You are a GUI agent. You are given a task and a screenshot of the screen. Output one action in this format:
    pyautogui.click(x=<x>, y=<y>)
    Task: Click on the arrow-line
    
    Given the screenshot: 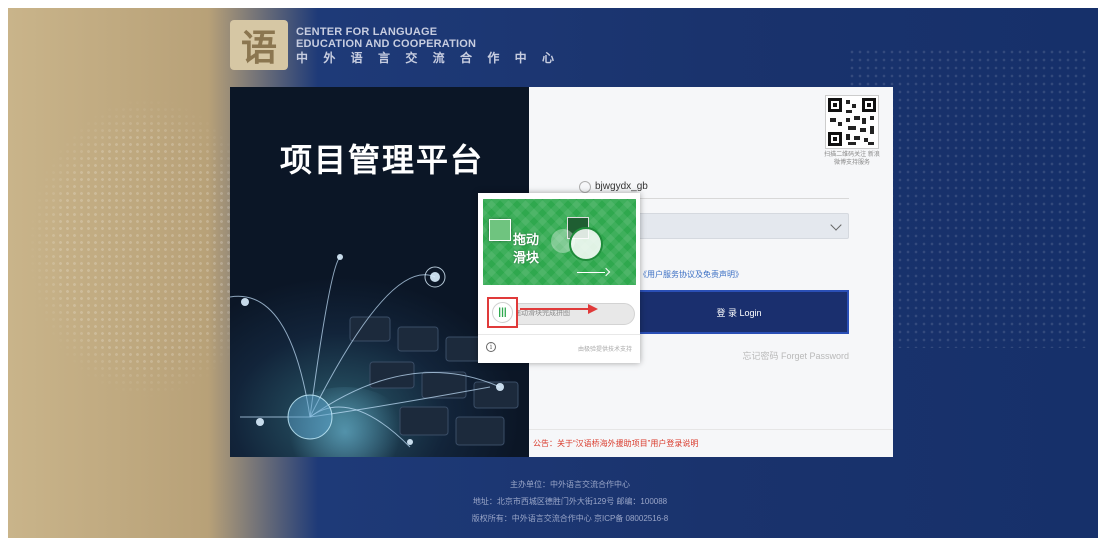 What is the action you would take?
    pyautogui.click(x=591, y=272)
    